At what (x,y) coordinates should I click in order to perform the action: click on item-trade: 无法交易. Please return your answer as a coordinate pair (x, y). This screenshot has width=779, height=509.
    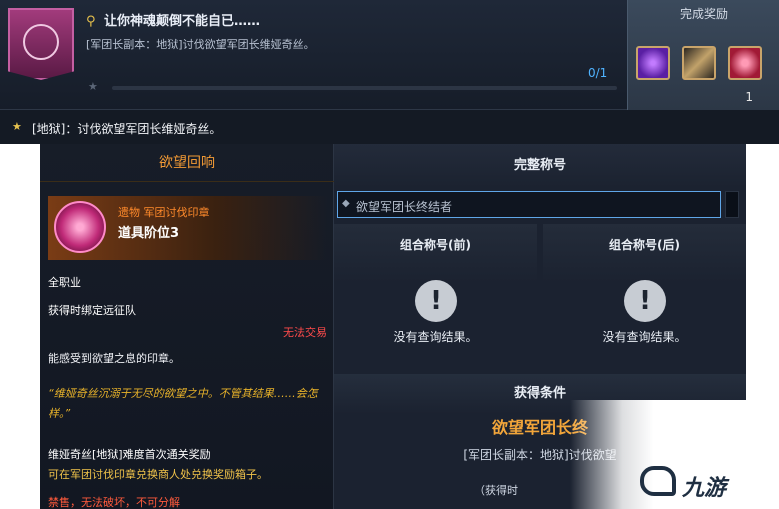
    Looking at the image, I should click on (305, 332).